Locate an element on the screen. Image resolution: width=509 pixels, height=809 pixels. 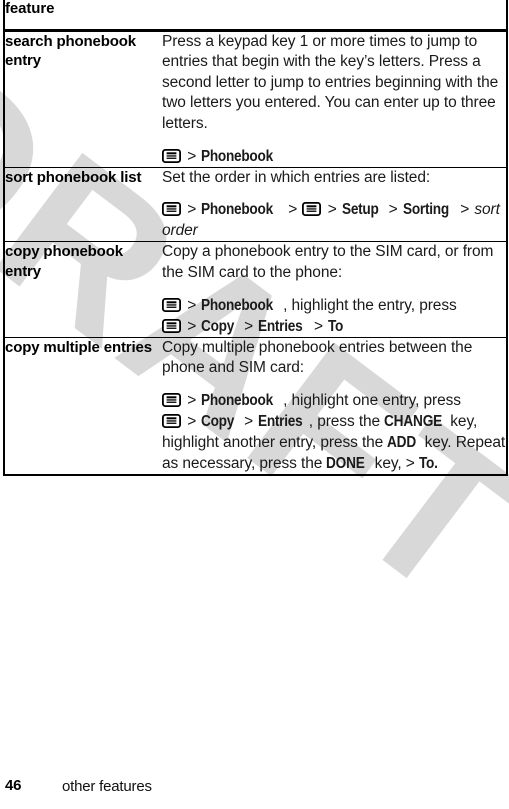
path-item-to: To. is located at coordinates (428, 464).